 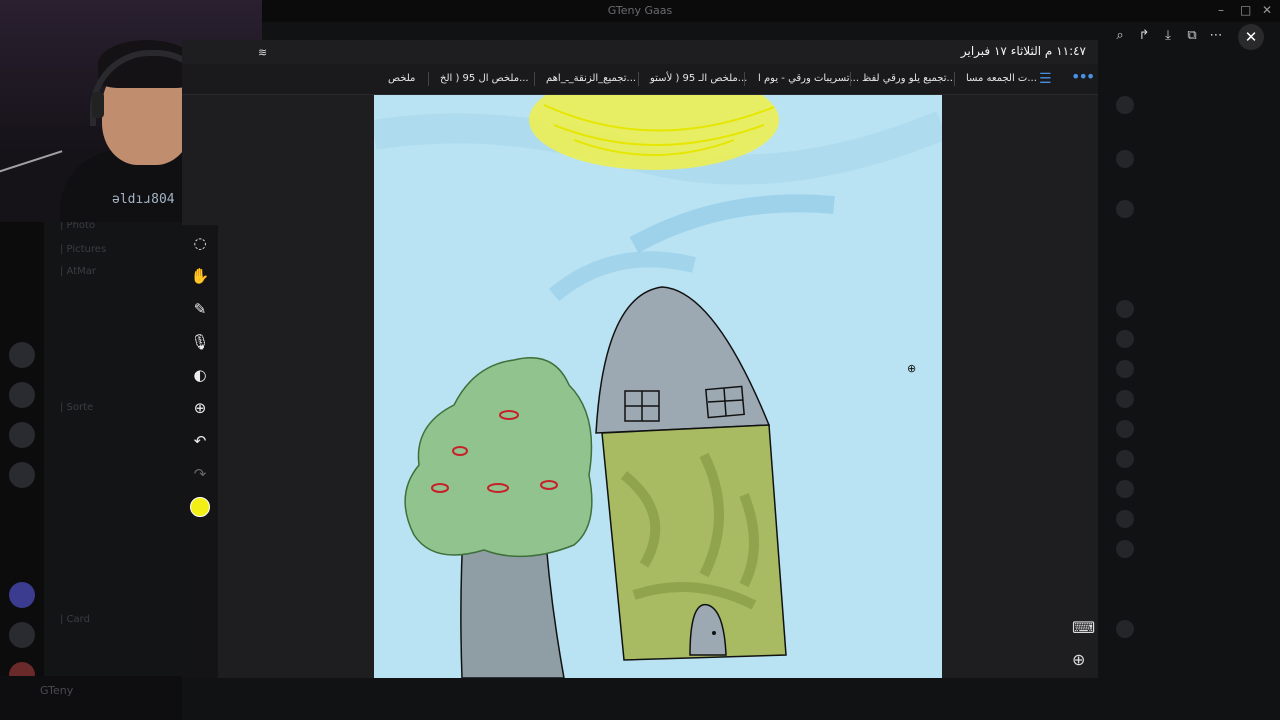 I want to click on redo-icon: ↷, so click(x=200, y=474).